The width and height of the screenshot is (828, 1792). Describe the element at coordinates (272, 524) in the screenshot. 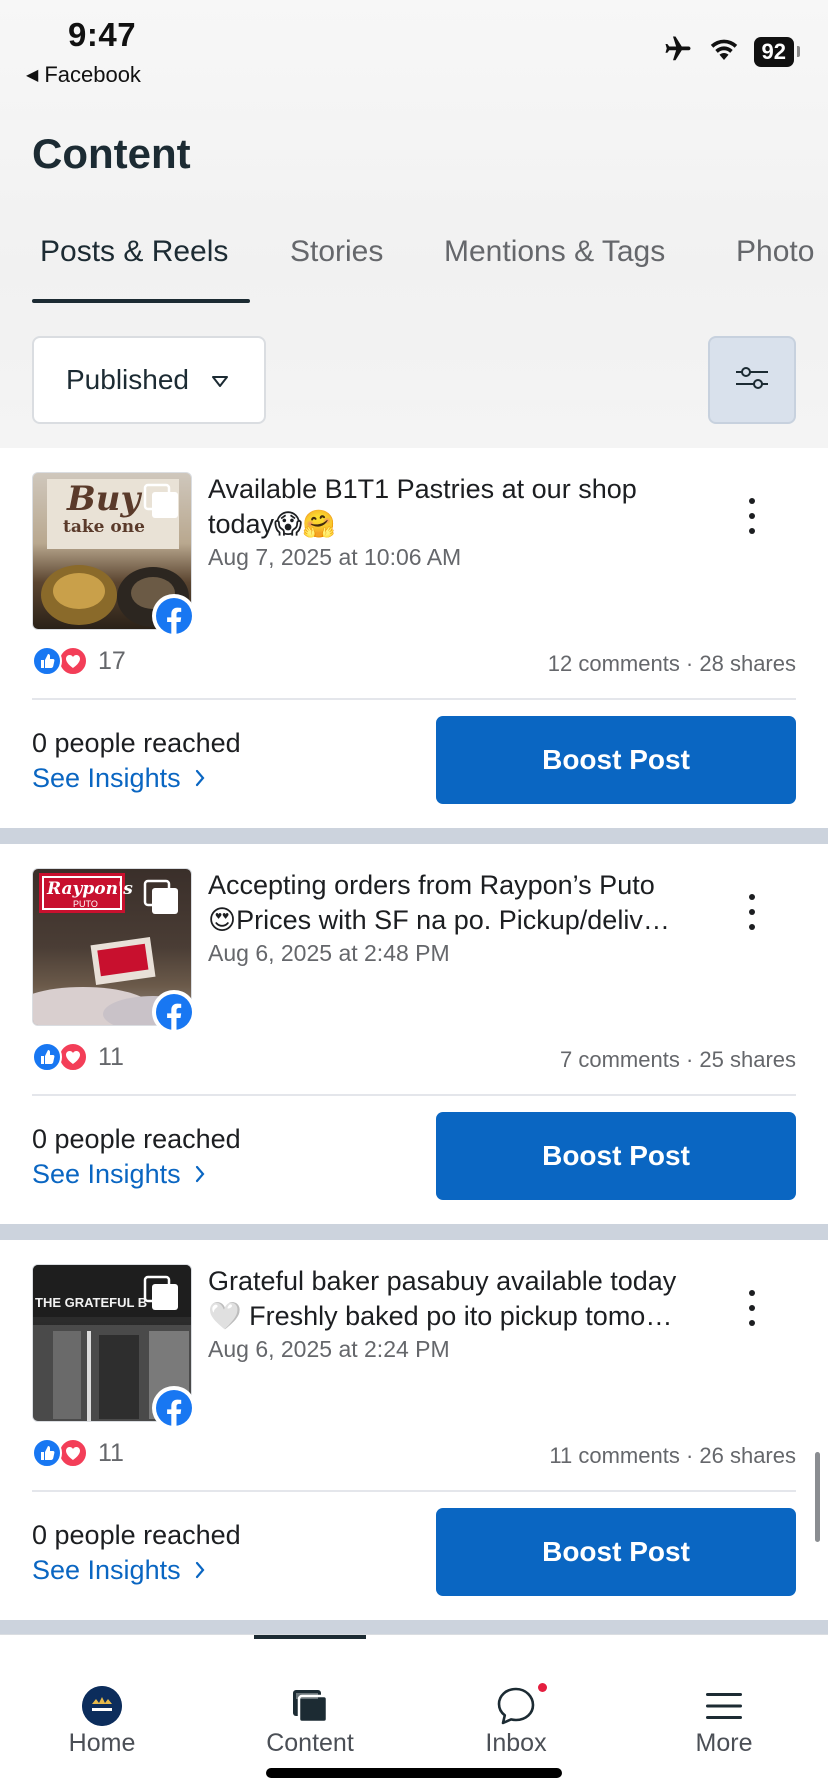

I see `caption-line-2: today😱🤗` at that location.